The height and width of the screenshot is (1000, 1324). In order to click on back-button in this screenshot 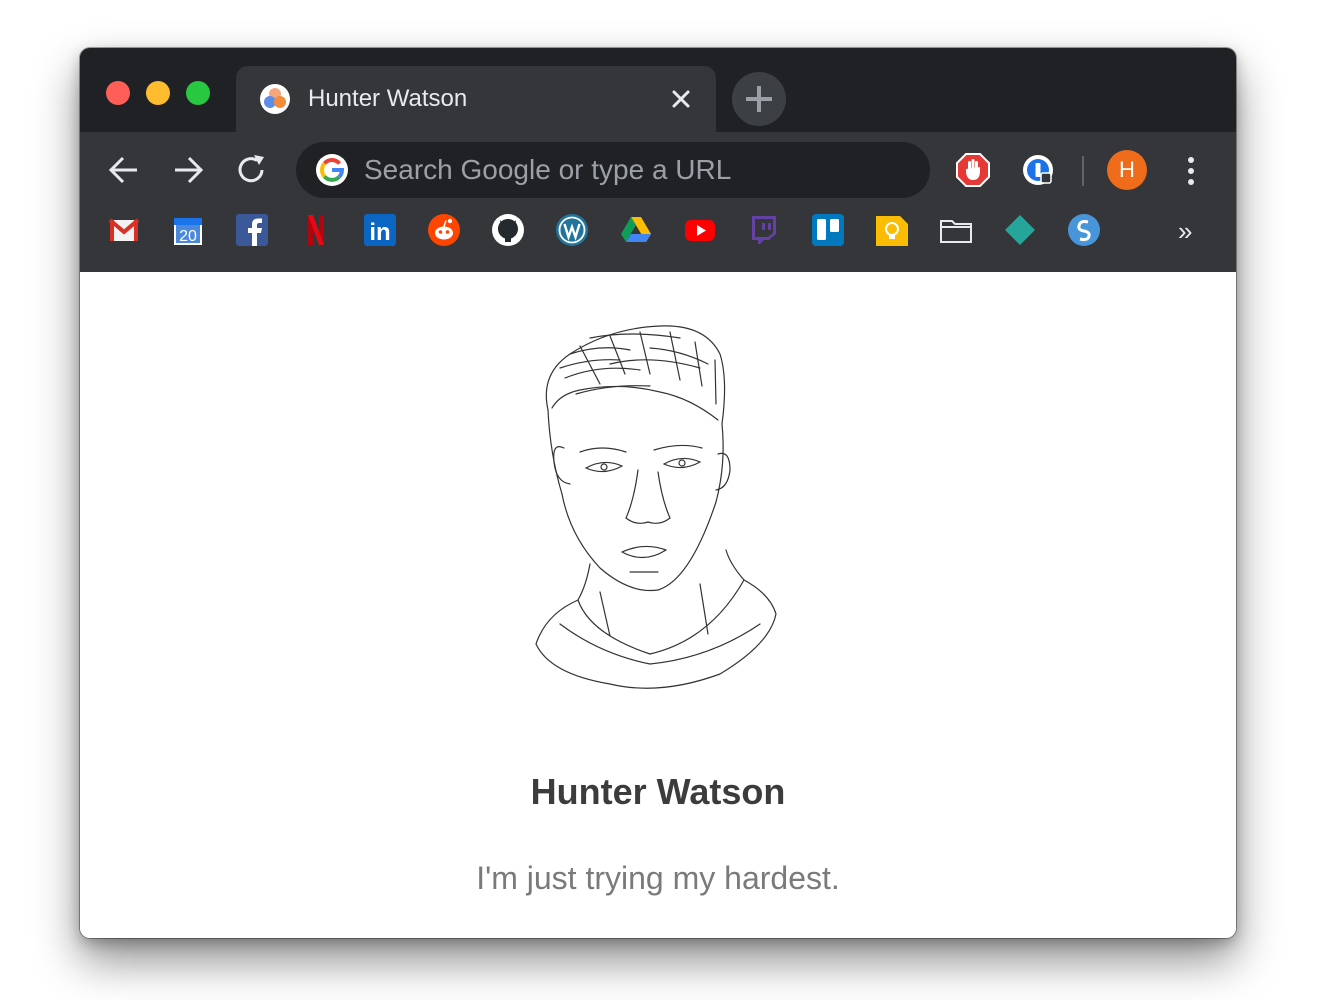, I will do `click(124, 170)`.